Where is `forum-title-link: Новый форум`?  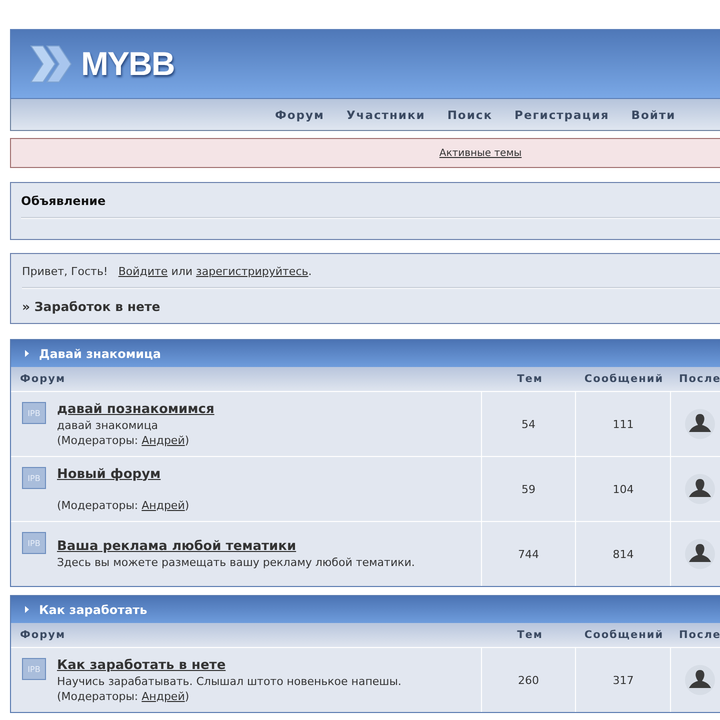
forum-title-link: Новый форум is located at coordinates (123, 474).